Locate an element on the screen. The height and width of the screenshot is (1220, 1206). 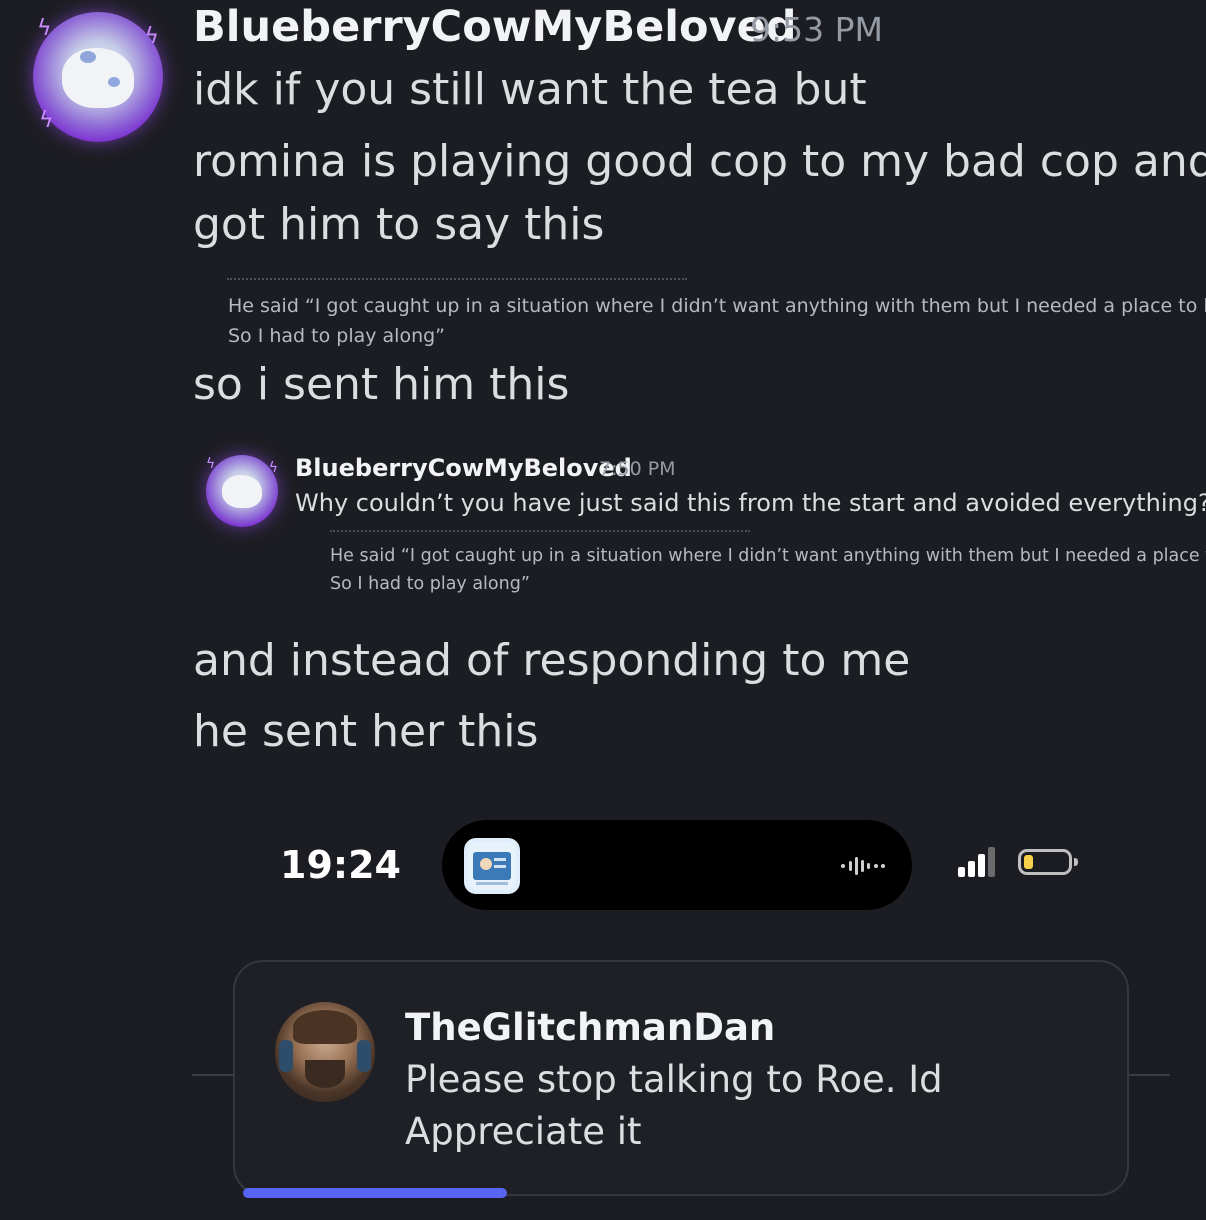
audio-wave-icon is located at coordinates (866, 868).